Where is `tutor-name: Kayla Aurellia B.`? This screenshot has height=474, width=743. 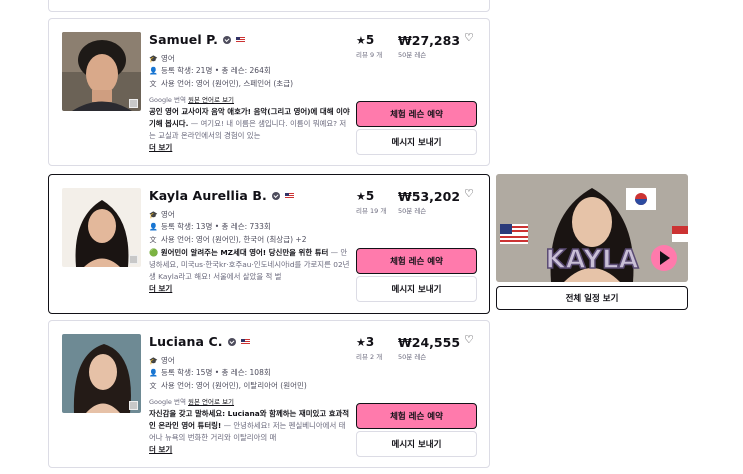 tutor-name: Kayla Aurellia B. is located at coordinates (208, 195).